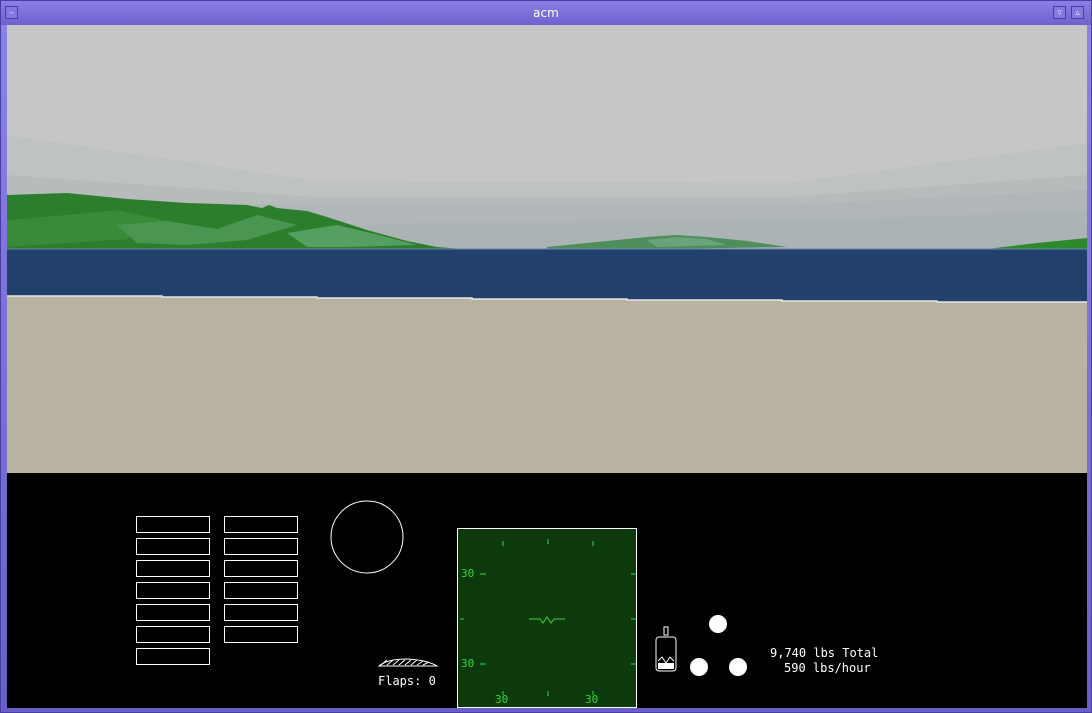 The image size is (1092, 713). I want to click on hud-left-scale-top: 30, so click(468, 573).